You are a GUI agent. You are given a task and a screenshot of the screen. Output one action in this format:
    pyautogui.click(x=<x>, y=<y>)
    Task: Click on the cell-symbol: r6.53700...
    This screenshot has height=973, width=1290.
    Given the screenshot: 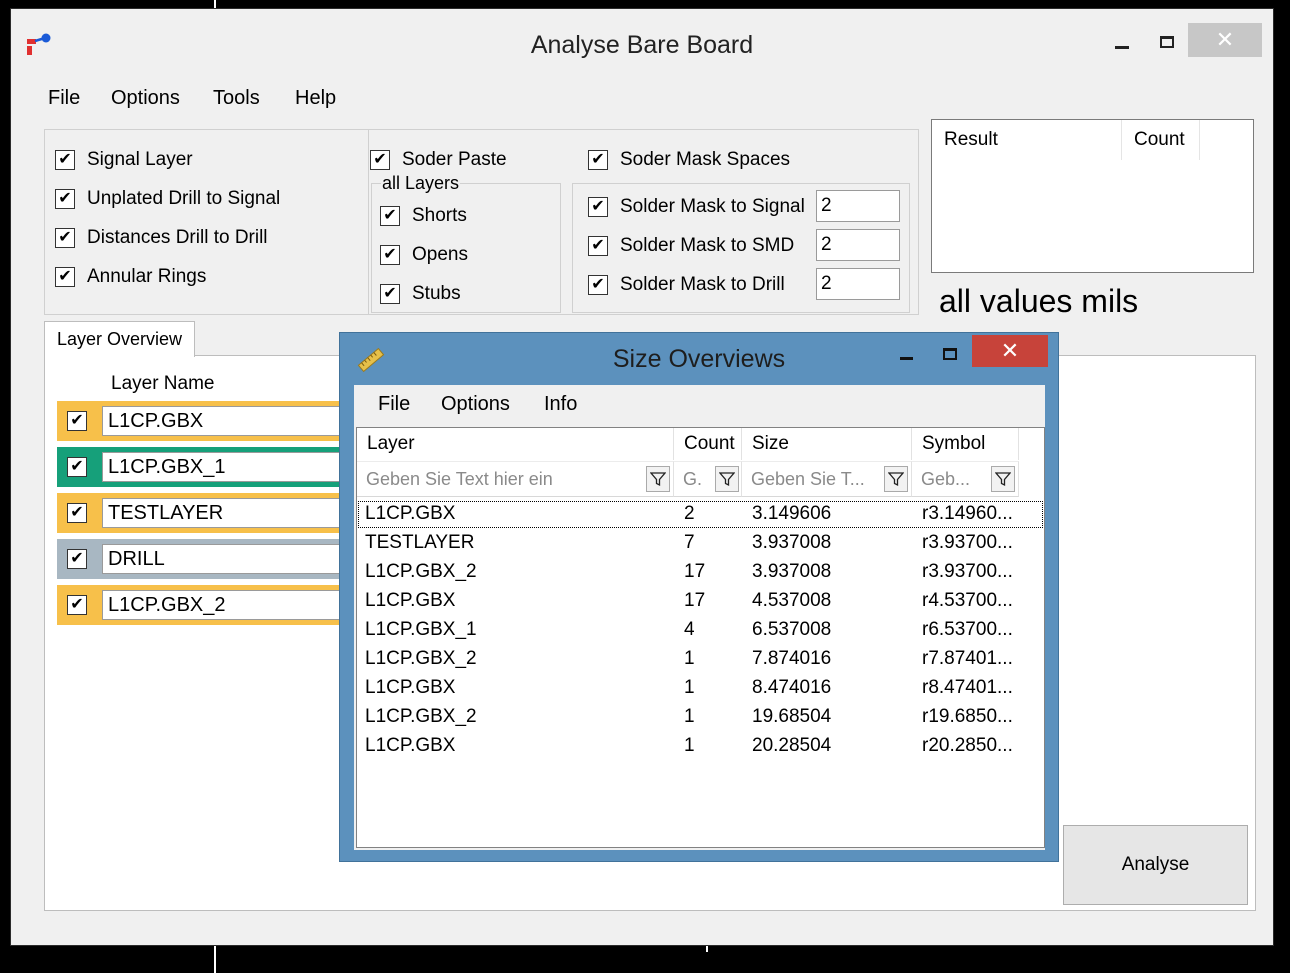 What is the action you would take?
    pyautogui.click(x=967, y=629)
    